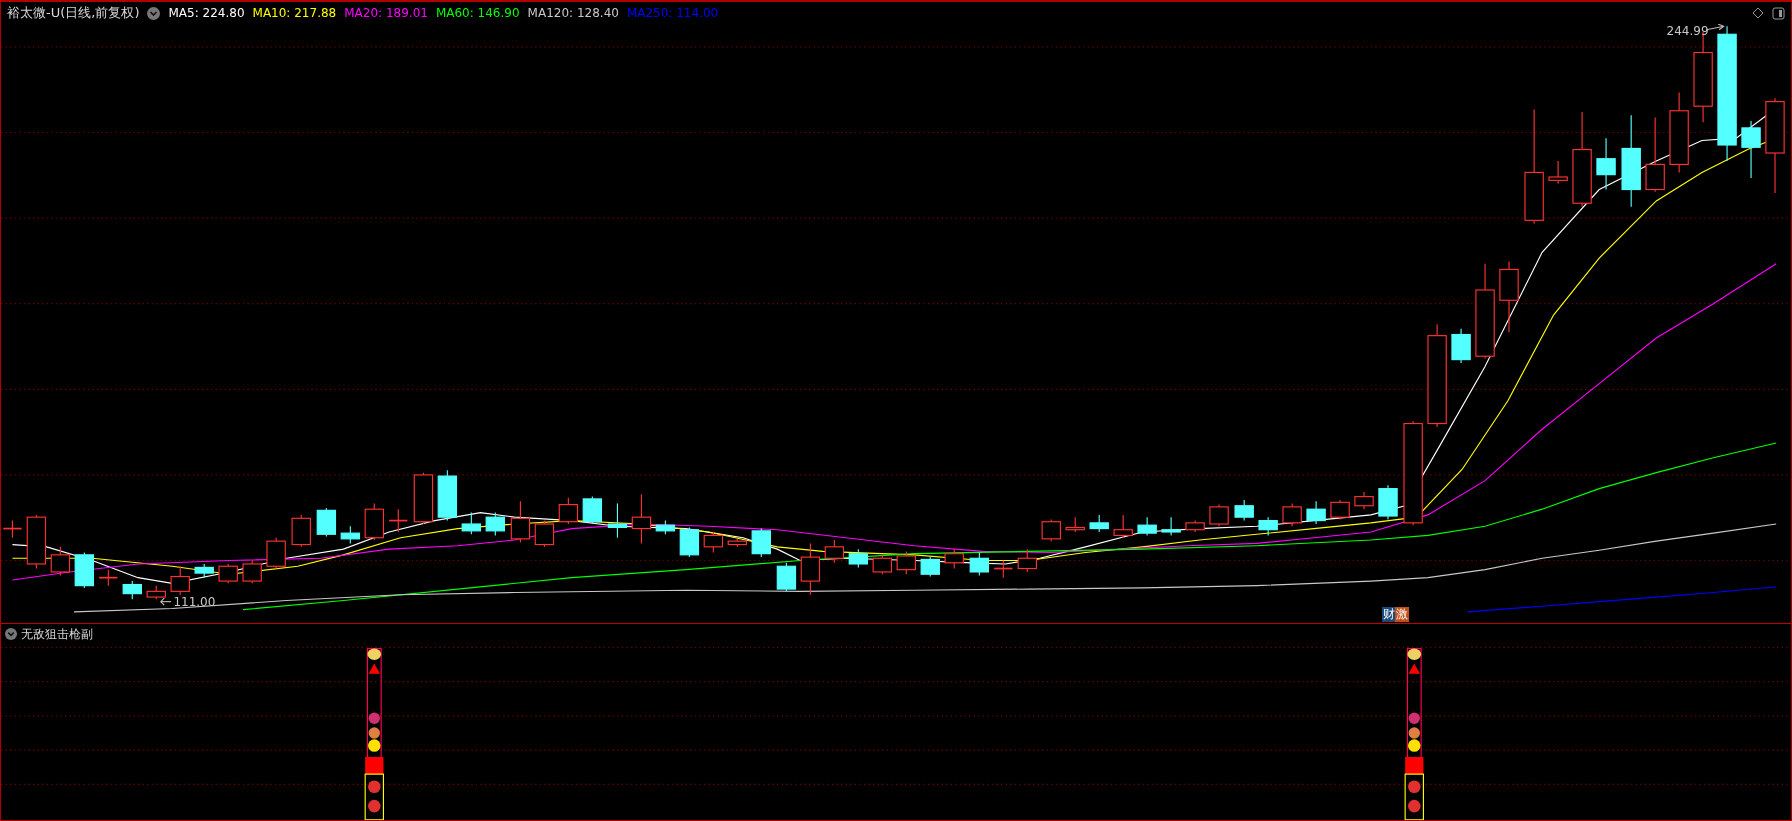 This screenshot has height=821, width=1792. What do you see at coordinates (1402, 615) in the screenshot?
I see `event-badge: 激` at bounding box center [1402, 615].